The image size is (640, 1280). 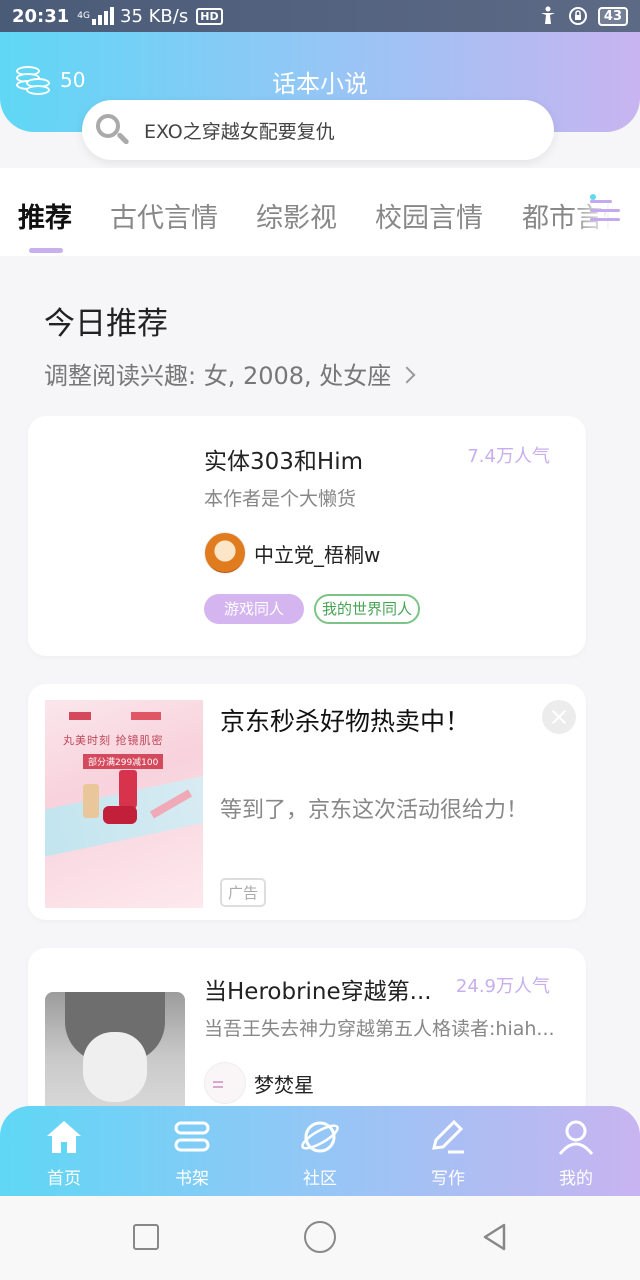 What do you see at coordinates (280, 499) in the screenshot?
I see `book-description: 本作者是个大懒货` at bounding box center [280, 499].